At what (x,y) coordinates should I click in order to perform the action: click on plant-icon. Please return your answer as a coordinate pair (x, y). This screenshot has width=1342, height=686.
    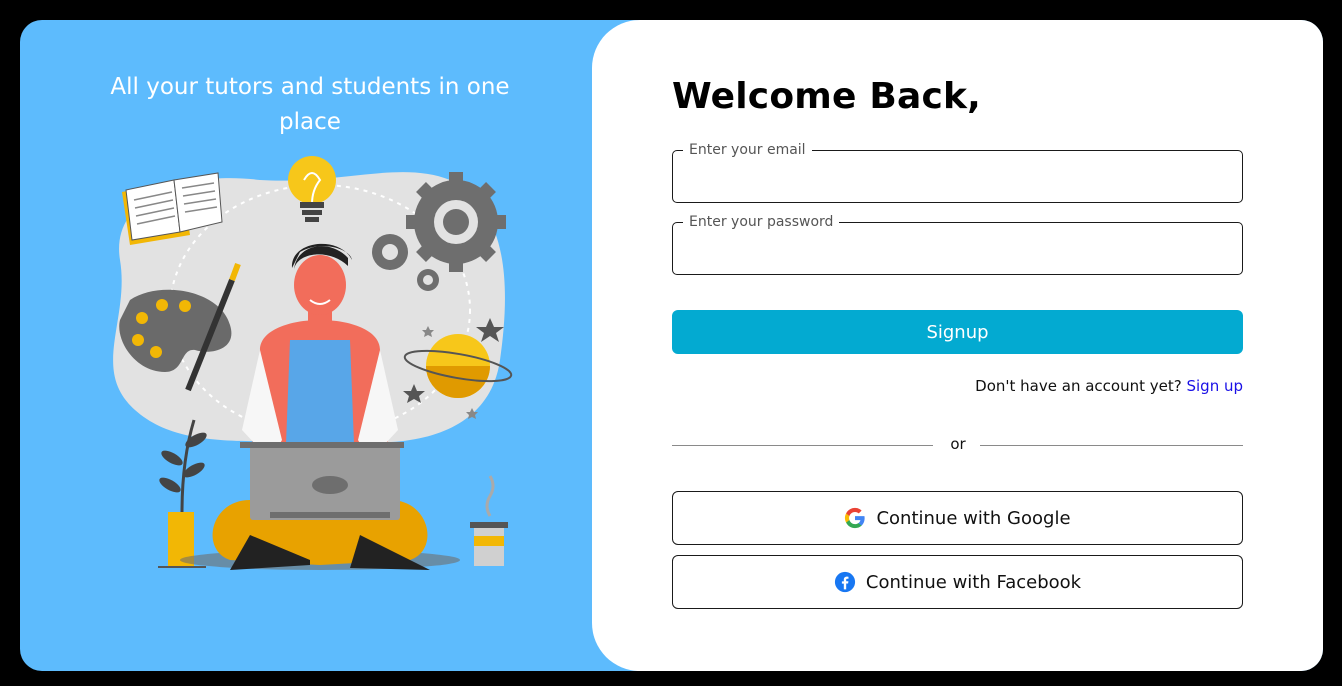
    Looking at the image, I should click on (182, 493).